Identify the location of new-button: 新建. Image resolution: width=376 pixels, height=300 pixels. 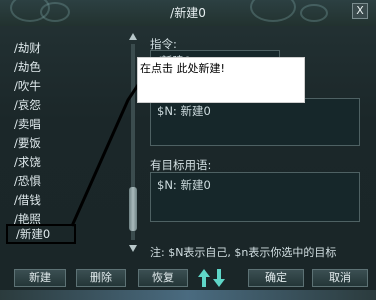
(40, 278).